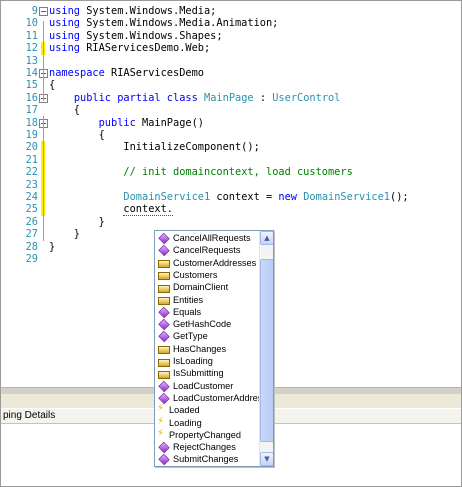 The height and width of the screenshot is (487, 462). I want to click on code-text: public MainPage(), so click(126, 123).